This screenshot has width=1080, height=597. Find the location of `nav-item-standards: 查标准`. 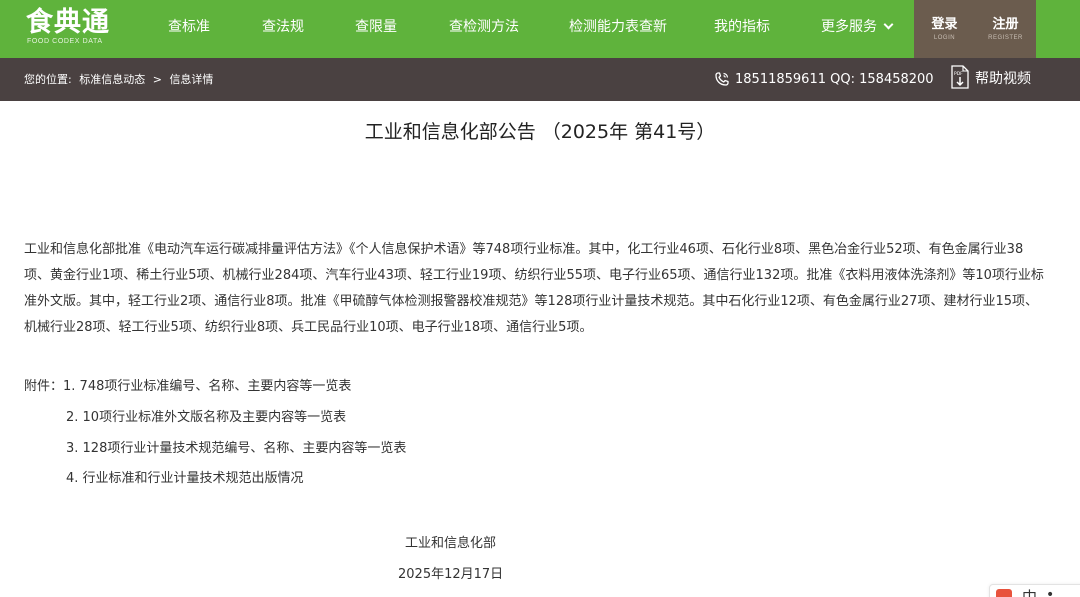

nav-item-standards: 查标准 is located at coordinates (189, 29).